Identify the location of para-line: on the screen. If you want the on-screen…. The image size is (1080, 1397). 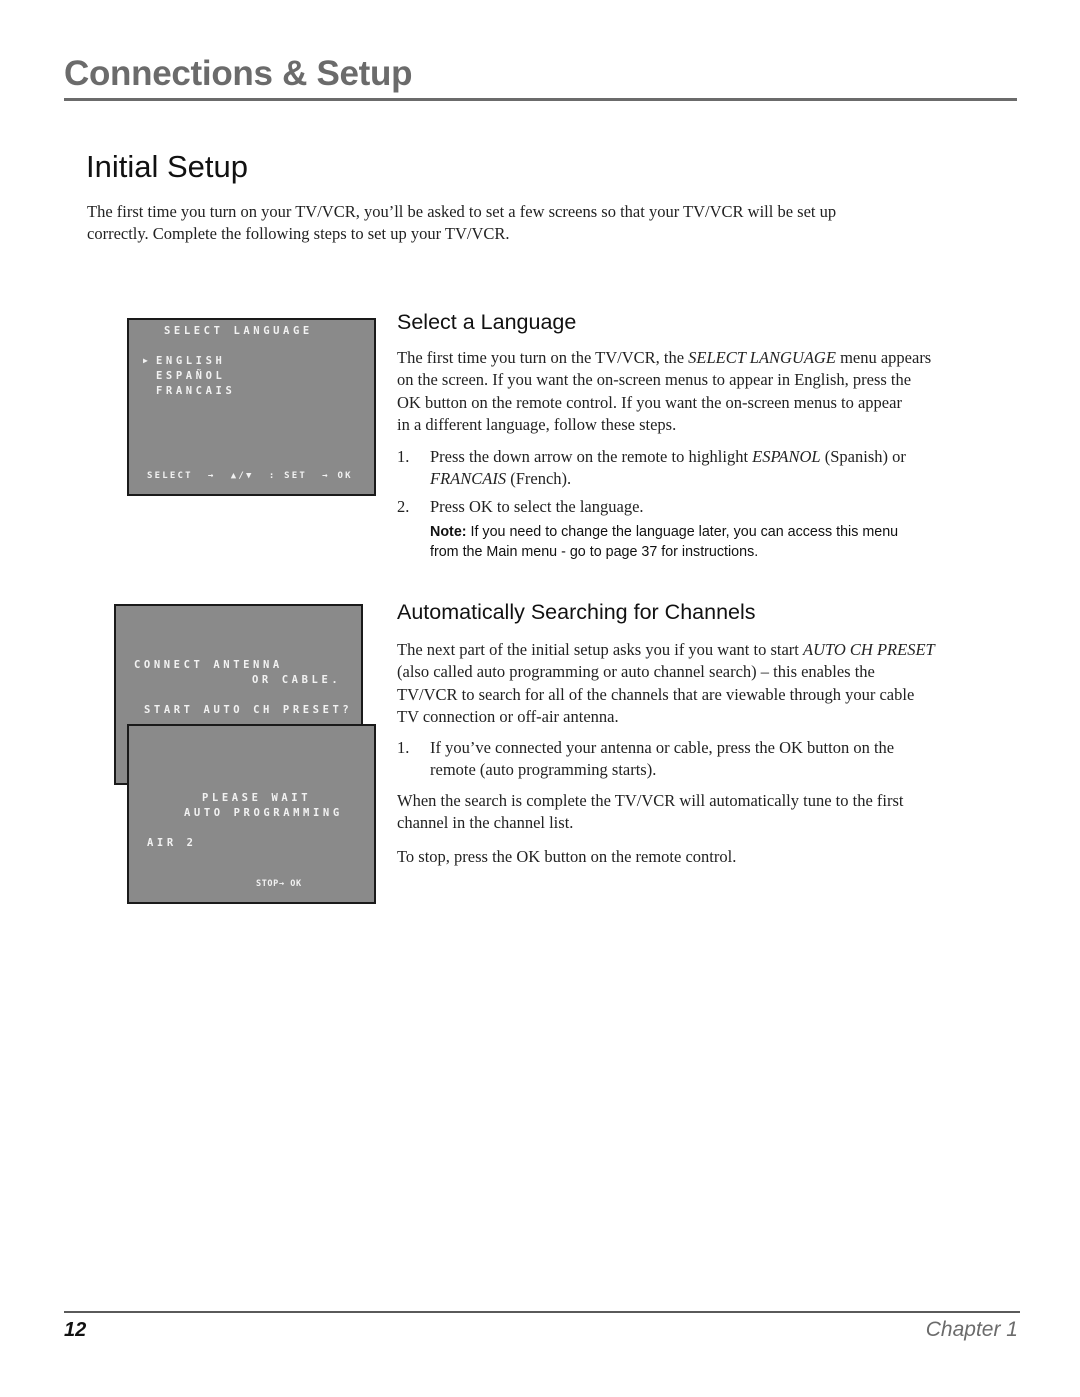
(654, 380).